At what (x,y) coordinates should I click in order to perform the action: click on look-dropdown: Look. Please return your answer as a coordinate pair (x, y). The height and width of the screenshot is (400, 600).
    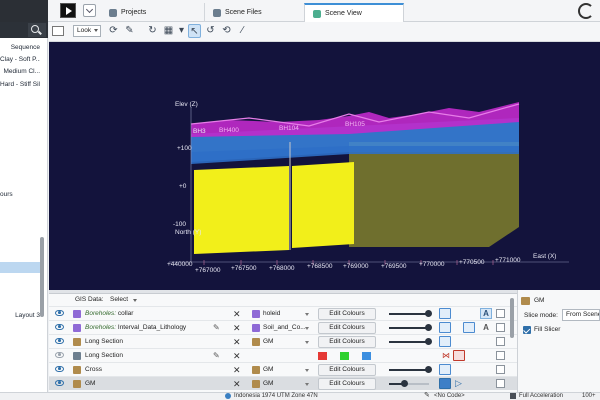
    Looking at the image, I should click on (87, 31).